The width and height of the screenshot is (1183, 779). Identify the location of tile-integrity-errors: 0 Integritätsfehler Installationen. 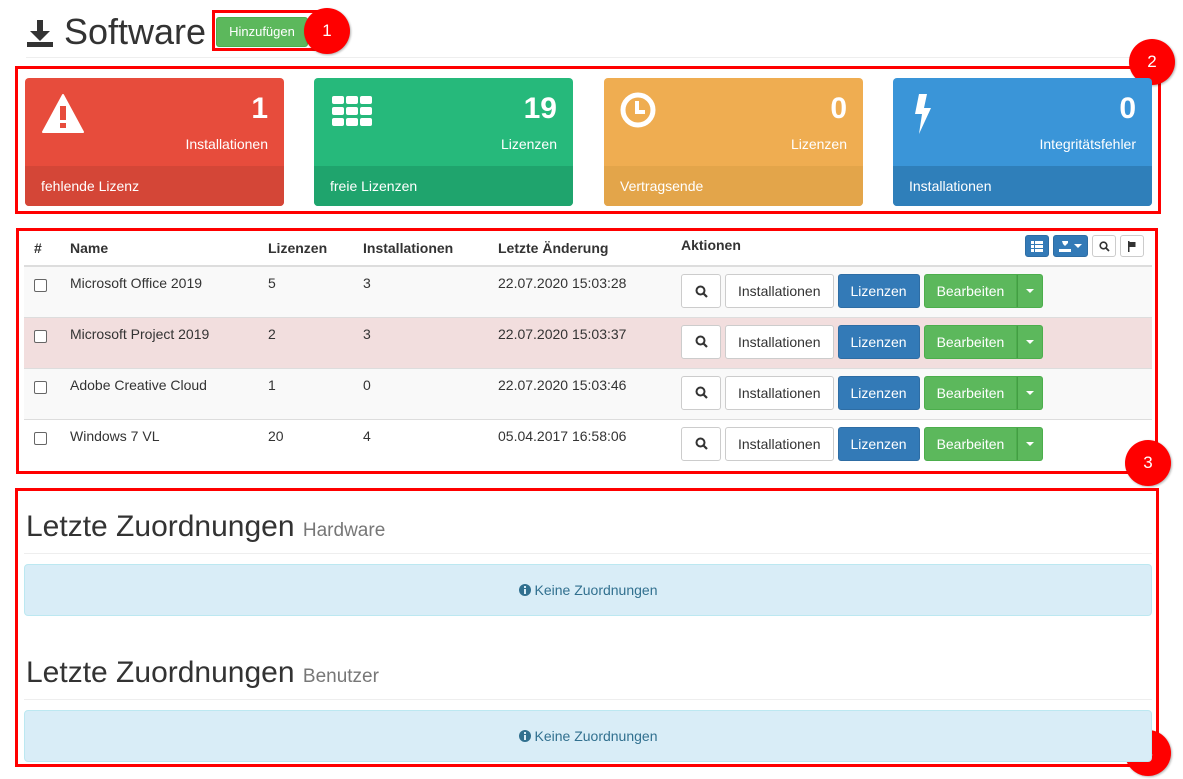
(1022, 142).